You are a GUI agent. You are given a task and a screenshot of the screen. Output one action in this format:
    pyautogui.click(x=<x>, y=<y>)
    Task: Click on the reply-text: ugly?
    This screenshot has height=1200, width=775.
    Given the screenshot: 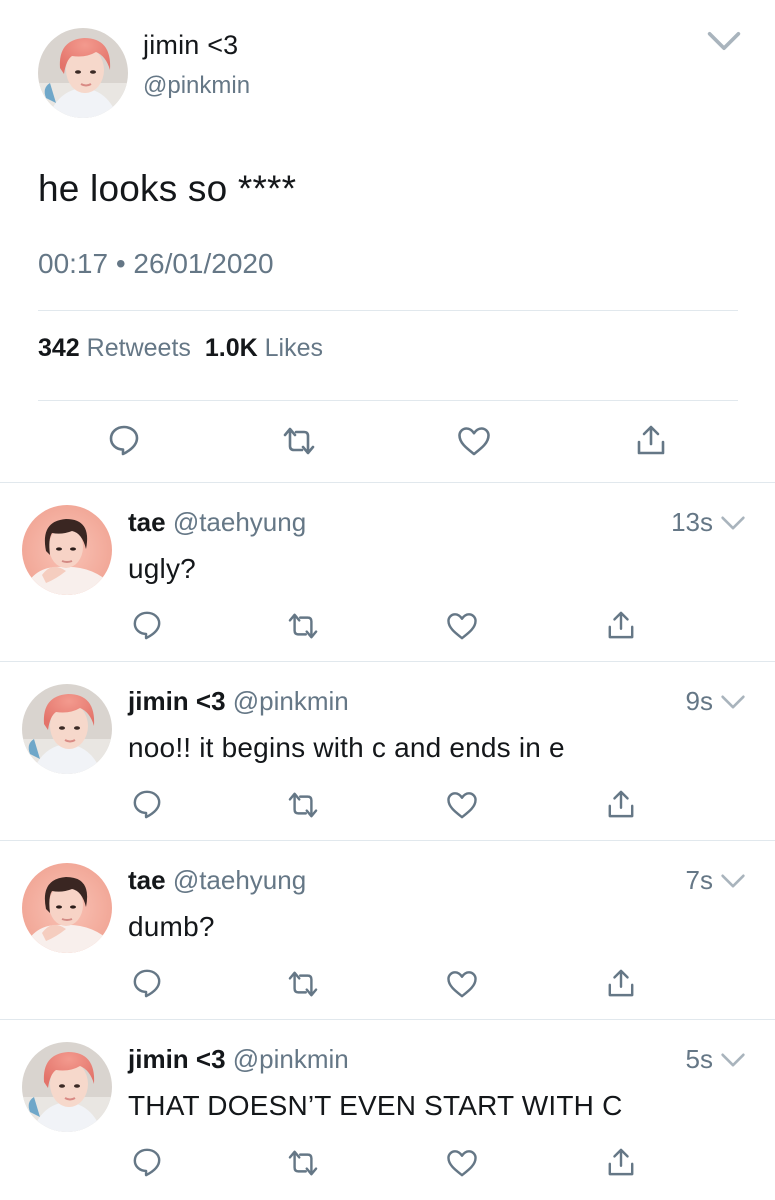 What is the action you would take?
    pyautogui.click(x=162, y=568)
    